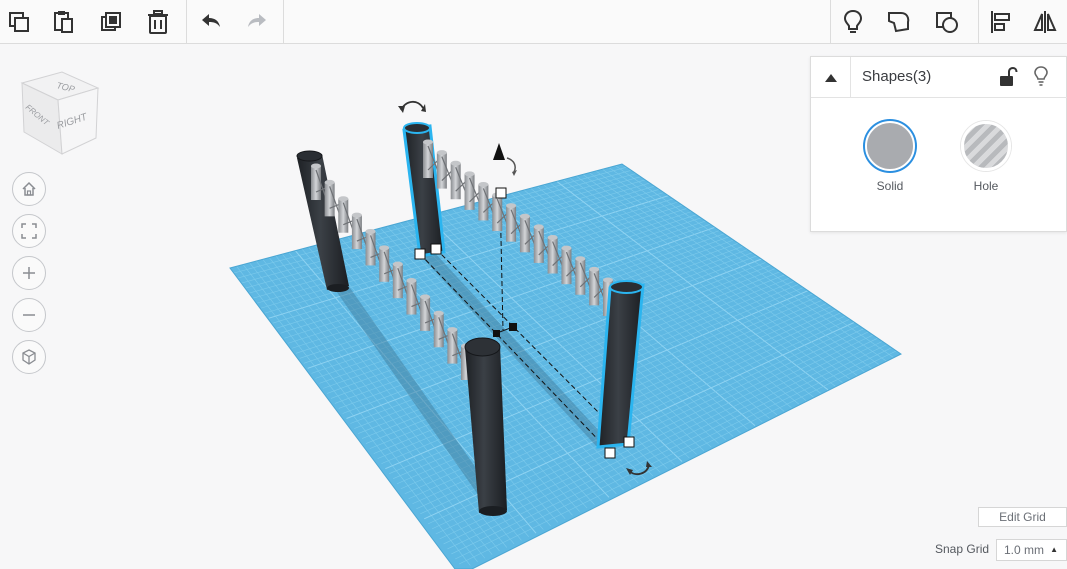 This screenshot has width=1067, height=569. I want to click on view-cube: TOP FRONT RIGHT, so click(59, 112).